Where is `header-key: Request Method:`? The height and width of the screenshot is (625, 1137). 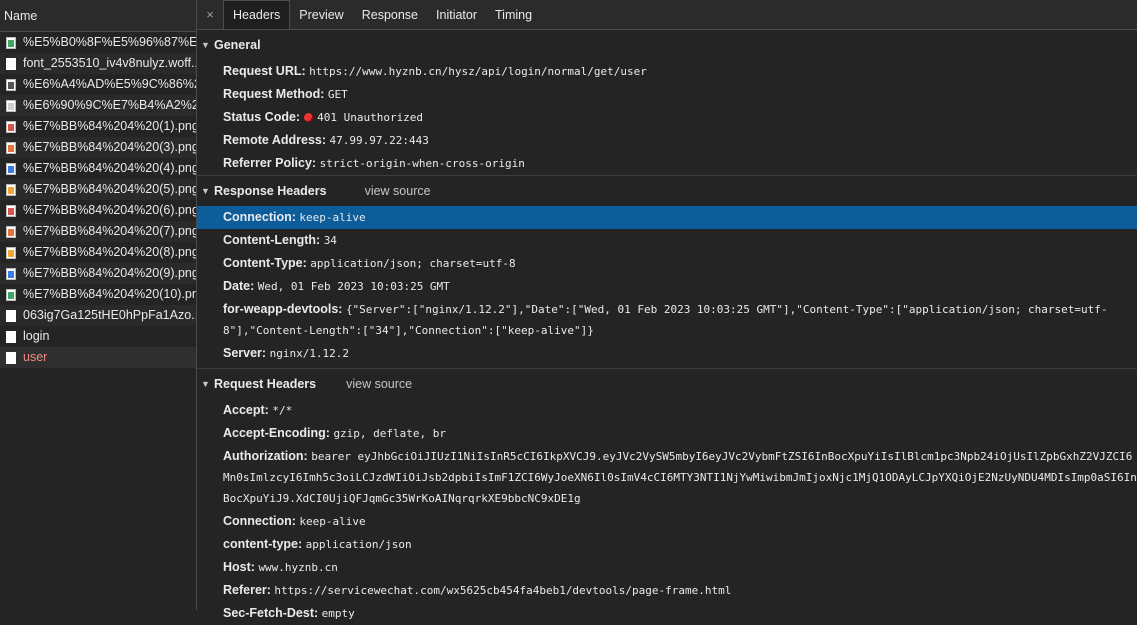 header-key: Request Method: is located at coordinates (274, 94).